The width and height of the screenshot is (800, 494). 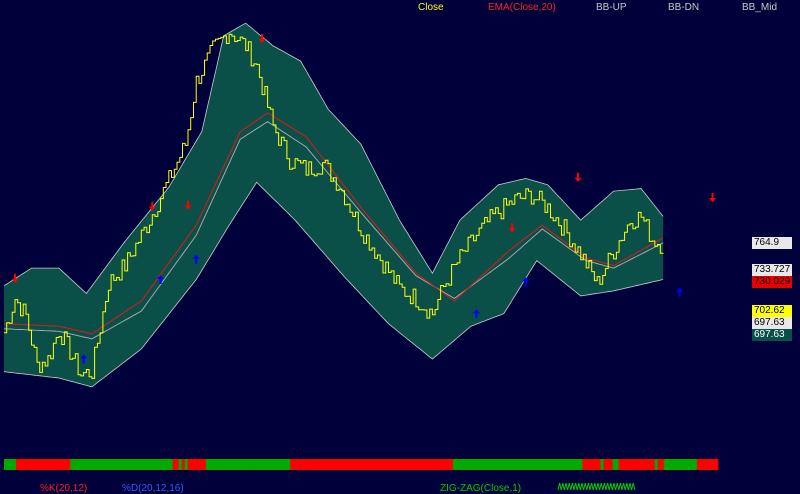 I want to click on price-tag-bb-mid: 733.727, so click(x=772, y=270).